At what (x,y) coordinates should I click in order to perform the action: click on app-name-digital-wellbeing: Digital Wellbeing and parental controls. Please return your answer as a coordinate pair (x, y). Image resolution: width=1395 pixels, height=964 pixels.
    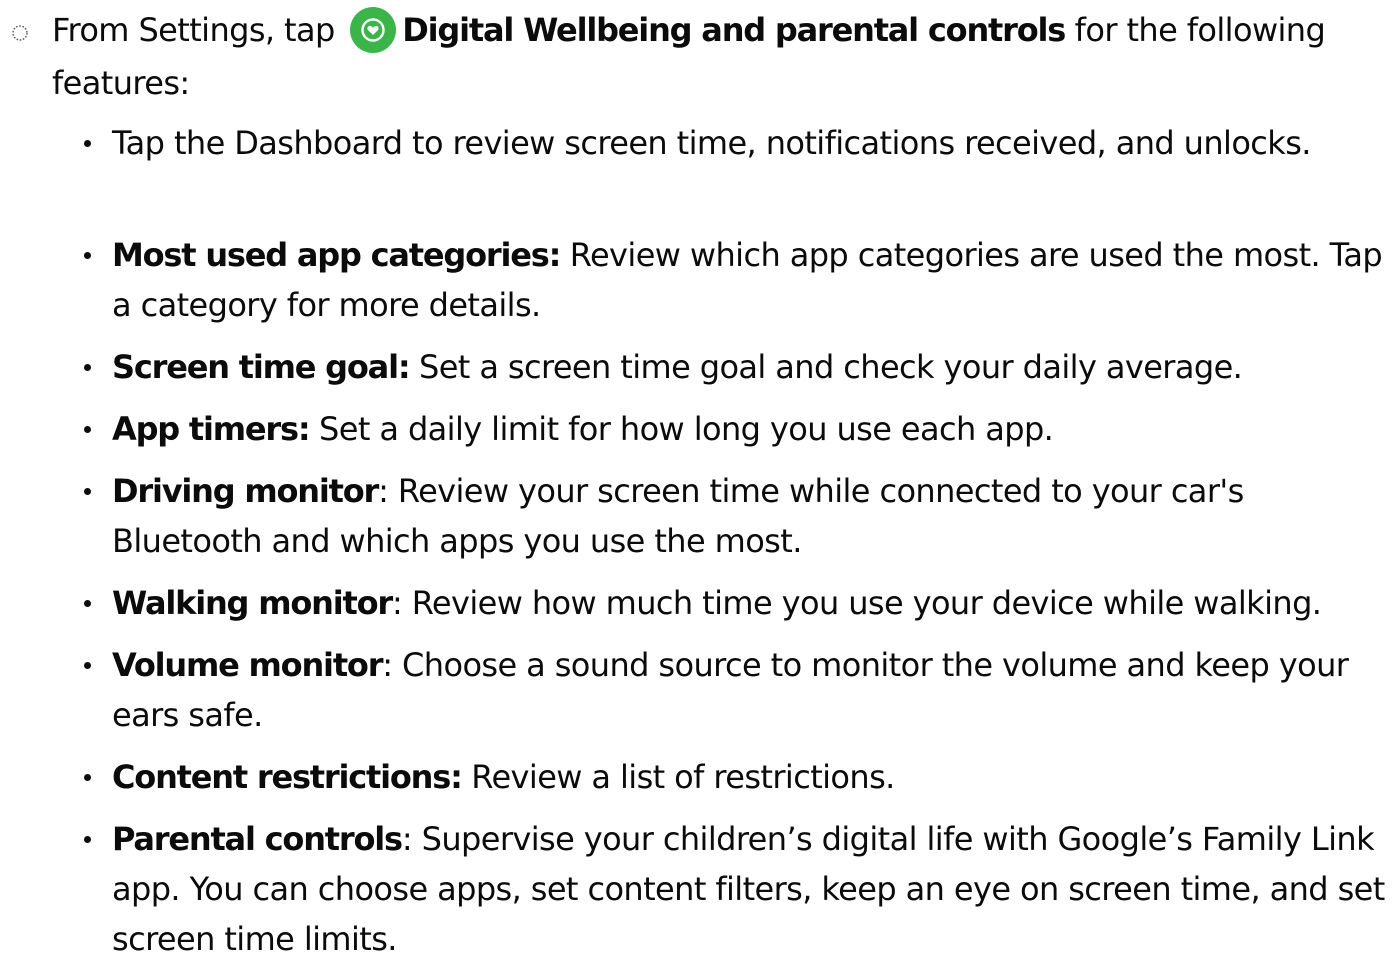
    Looking at the image, I should click on (734, 30).